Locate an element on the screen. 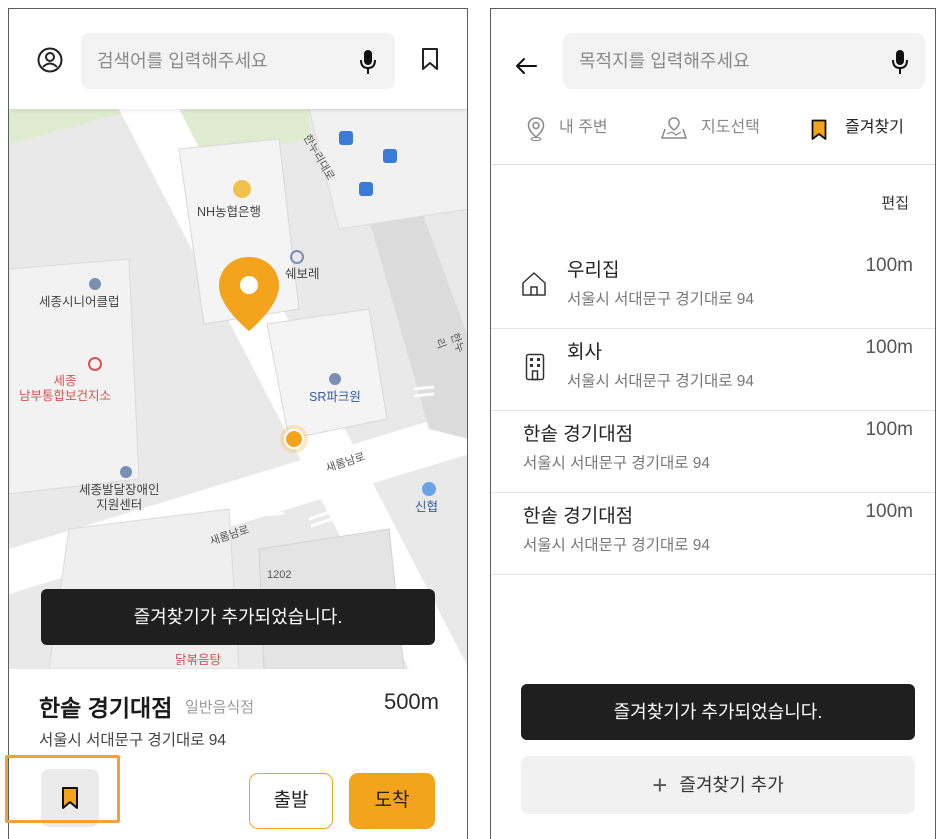  map-select-icon is located at coordinates (674, 128).